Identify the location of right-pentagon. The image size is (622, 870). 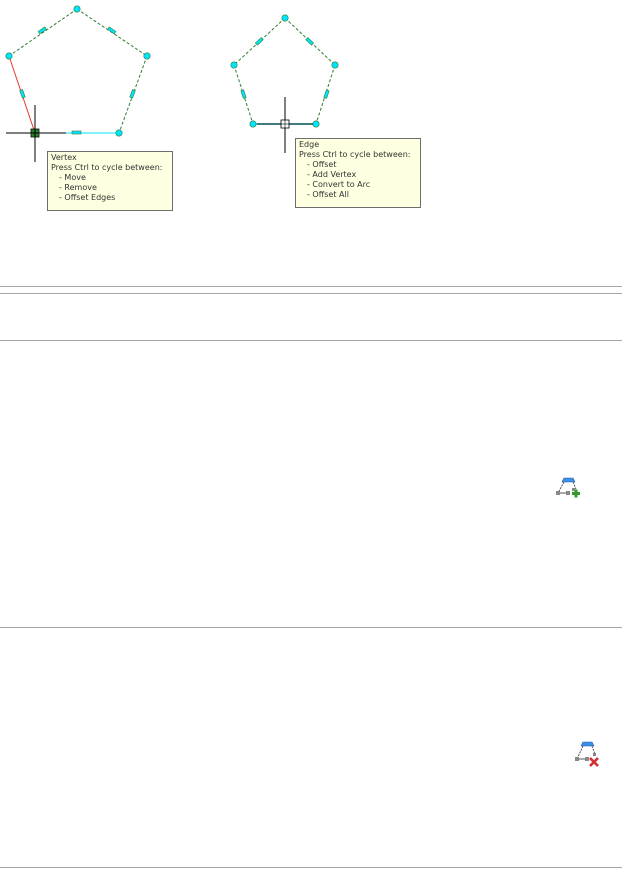
(284, 83).